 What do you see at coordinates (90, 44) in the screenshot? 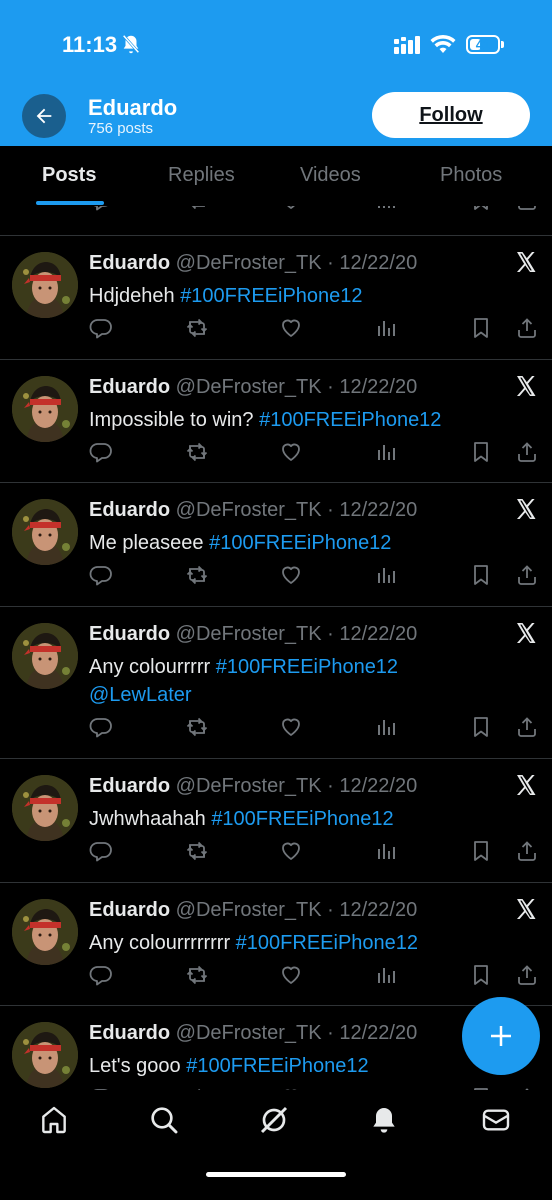
I see `status-time: 11:13` at bounding box center [90, 44].